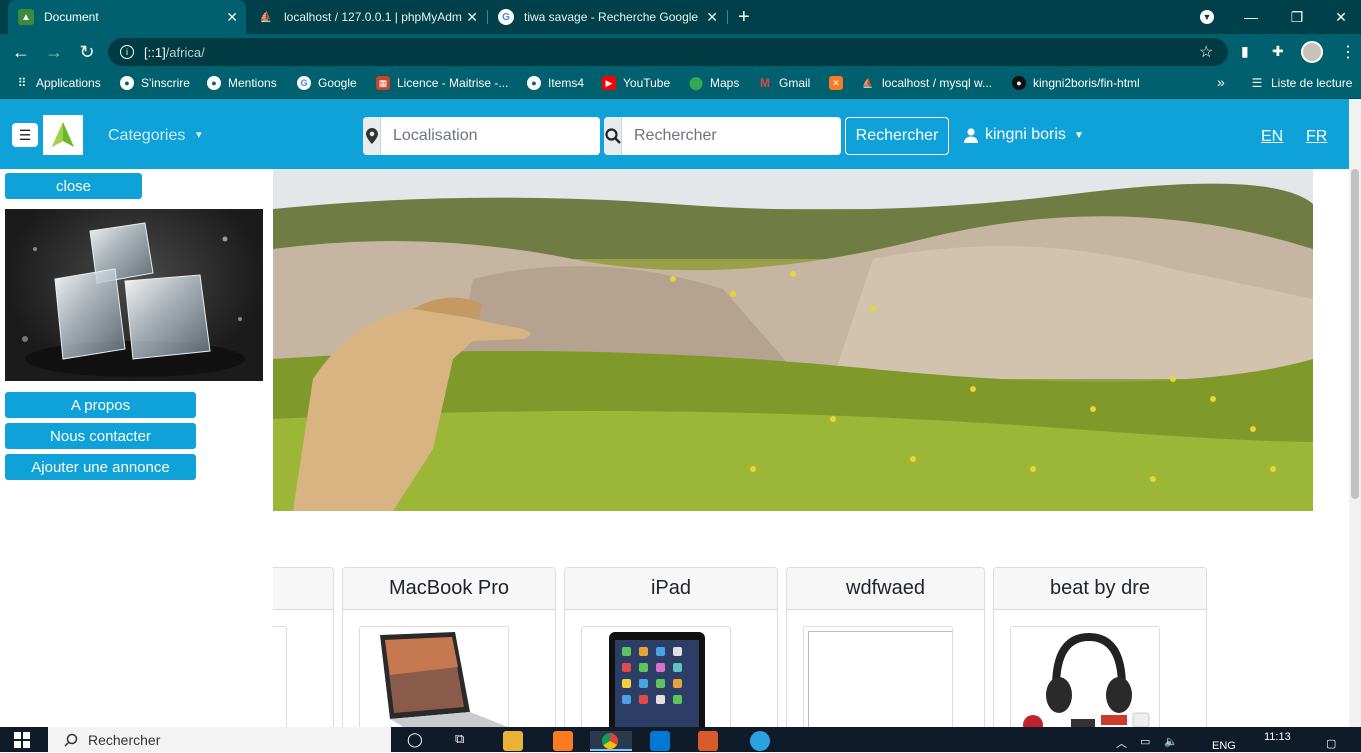 The image size is (1361, 753). Describe the element at coordinates (1121, 743) in the screenshot. I see `tray-chevron-icon: ︿` at that location.